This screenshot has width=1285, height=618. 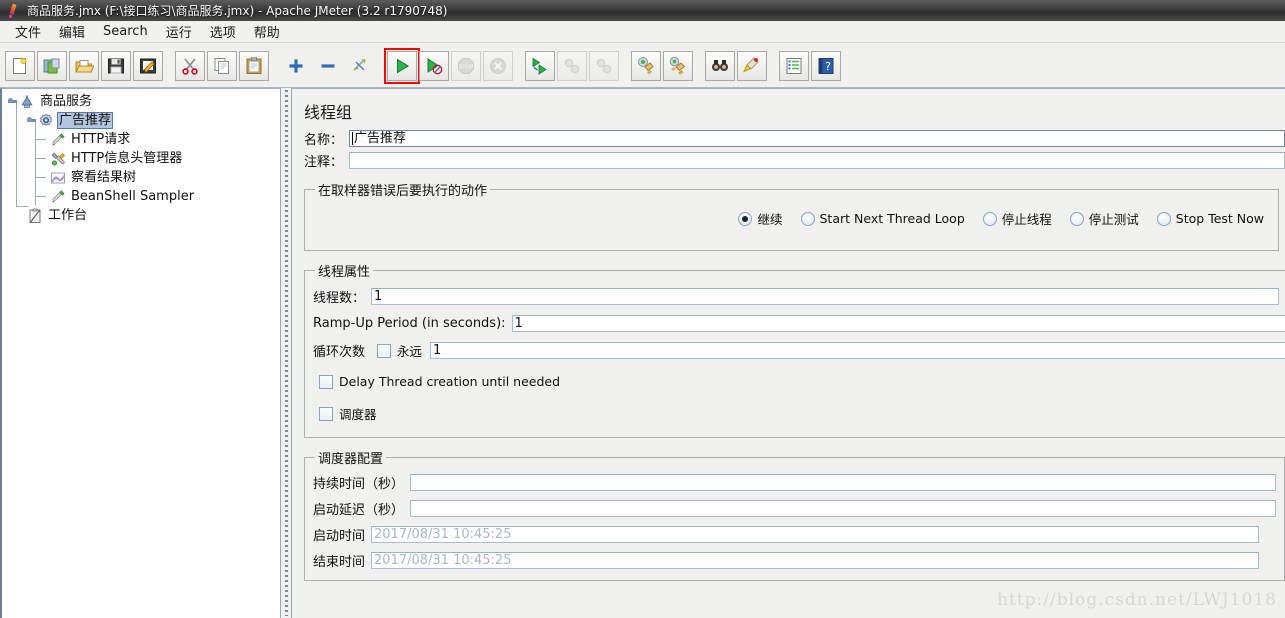 I want to click on tree-node-http-request: HTTP请求, so click(x=141, y=139).